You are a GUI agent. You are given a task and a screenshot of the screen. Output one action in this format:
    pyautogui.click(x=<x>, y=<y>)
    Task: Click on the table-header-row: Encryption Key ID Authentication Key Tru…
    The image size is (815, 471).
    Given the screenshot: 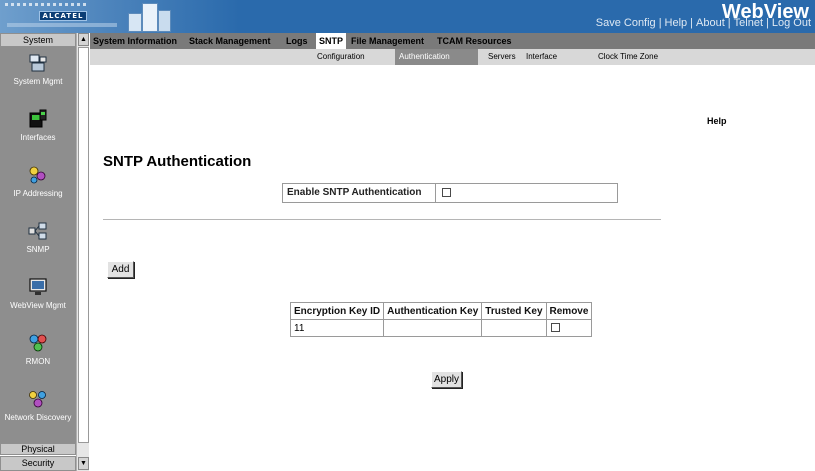 What is the action you would take?
    pyautogui.click(x=441, y=311)
    